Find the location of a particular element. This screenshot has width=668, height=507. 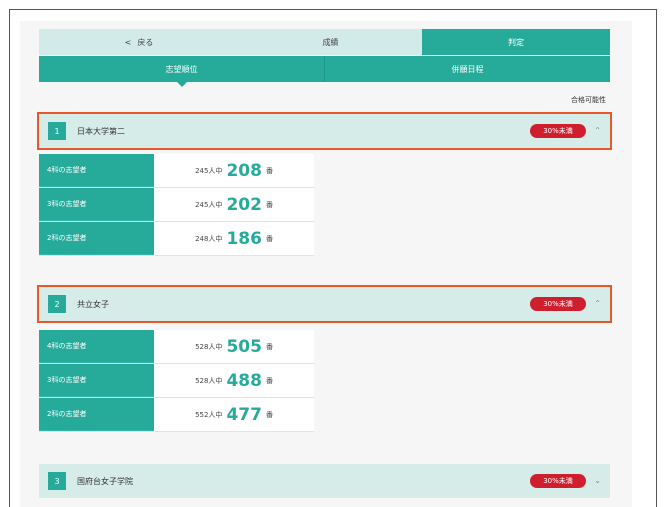

back-label: 戻る is located at coordinates (145, 42).